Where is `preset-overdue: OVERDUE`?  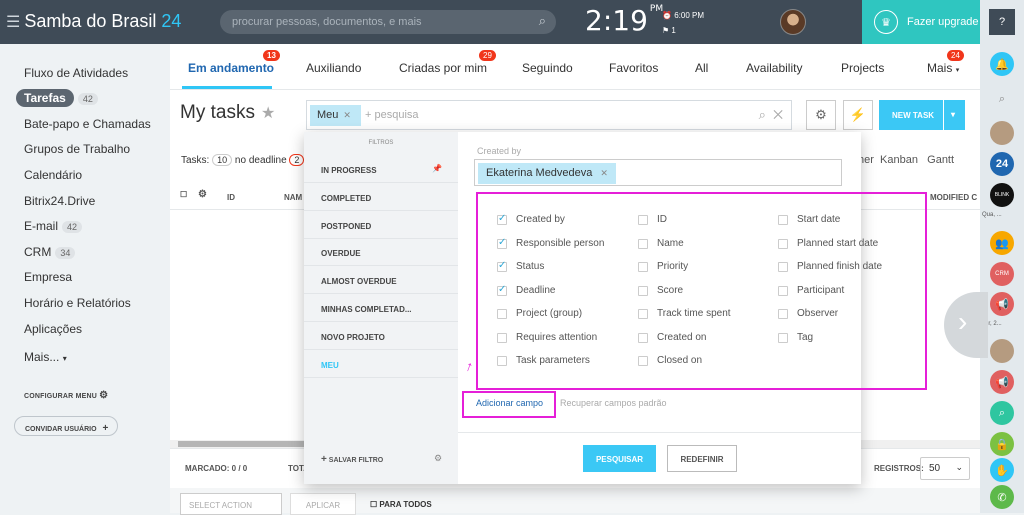
preset-overdue: OVERDUE is located at coordinates (381, 252).